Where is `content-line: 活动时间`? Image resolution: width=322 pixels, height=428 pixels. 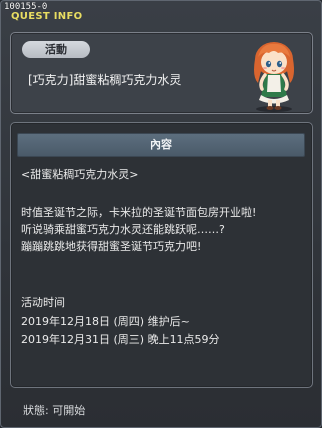 content-line: 活动时间 is located at coordinates (43, 302).